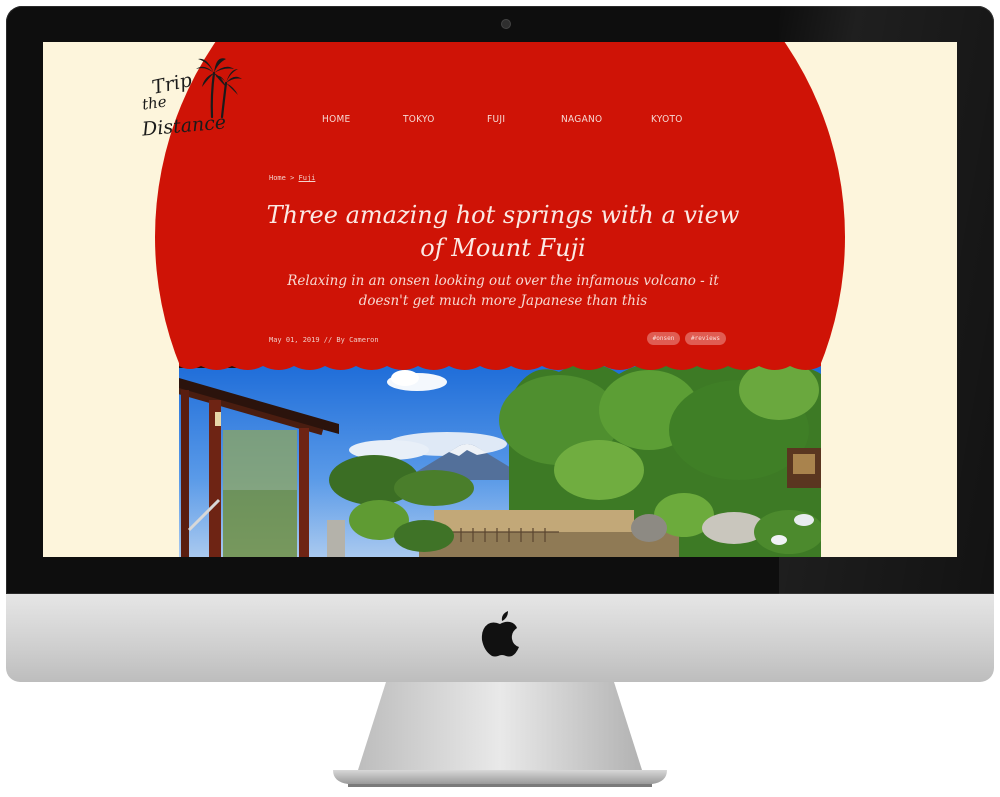  Describe the element at coordinates (154, 103) in the screenshot. I see `logo-text-the: the` at that location.